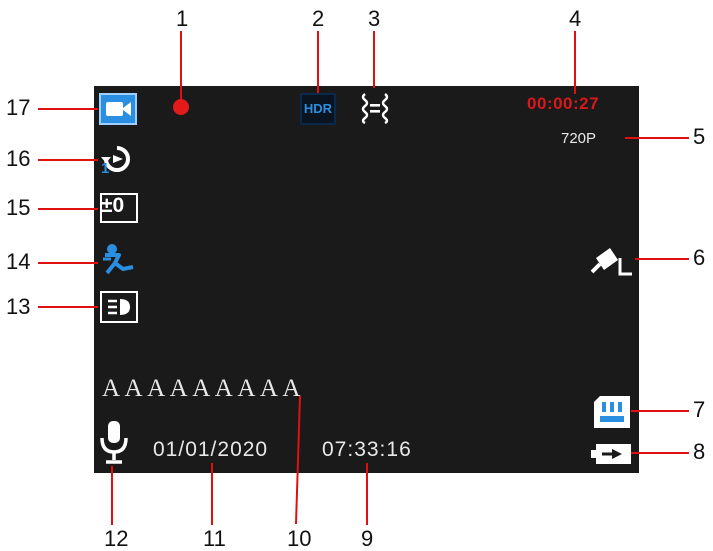 The image size is (713, 551). Describe the element at coordinates (118, 109) in the screenshot. I see `video-mode-icon` at that location.